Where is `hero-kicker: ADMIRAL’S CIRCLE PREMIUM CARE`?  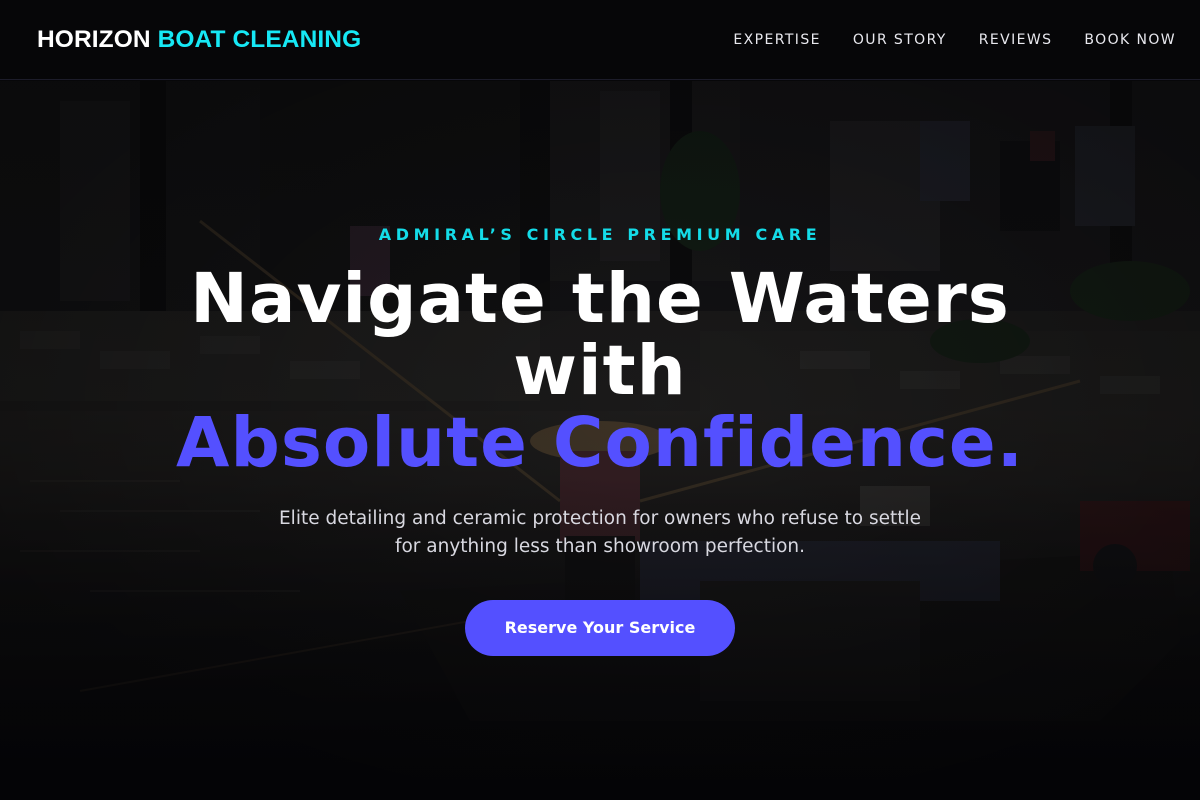 hero-kicker: ADMIRAL’S CIRCLE PREMIUM CARE is located at coordinates (600, 234).